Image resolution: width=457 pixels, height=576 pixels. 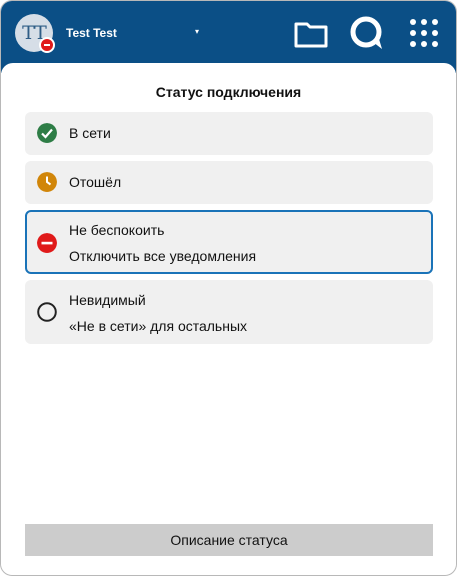 I want to click on dnd-status-badge-icon, so click(x=47, y=45).